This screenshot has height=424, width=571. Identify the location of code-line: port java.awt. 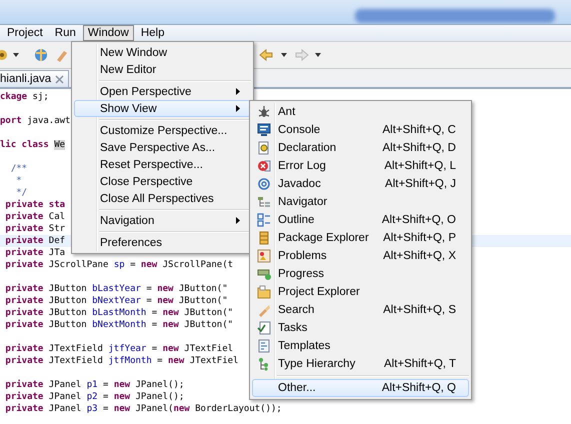
(35, 121).